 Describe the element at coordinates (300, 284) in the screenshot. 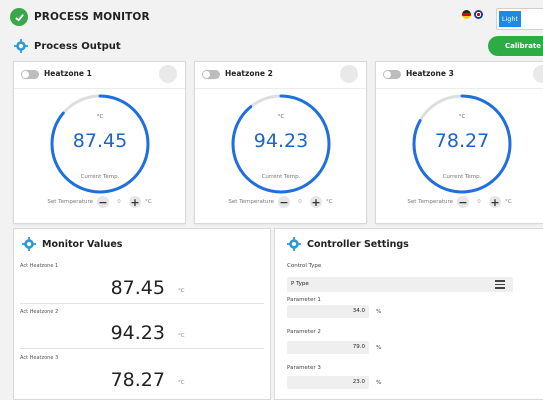

I see `control-type-value: P Type` at that location.